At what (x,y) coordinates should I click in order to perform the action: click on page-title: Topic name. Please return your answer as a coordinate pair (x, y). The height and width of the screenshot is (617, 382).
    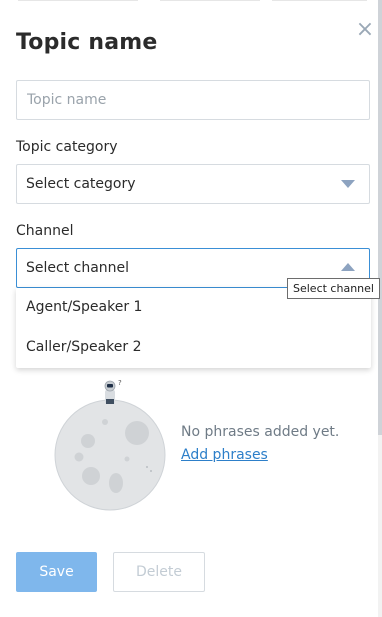
    Looking at the image, I should click on (87, 42).